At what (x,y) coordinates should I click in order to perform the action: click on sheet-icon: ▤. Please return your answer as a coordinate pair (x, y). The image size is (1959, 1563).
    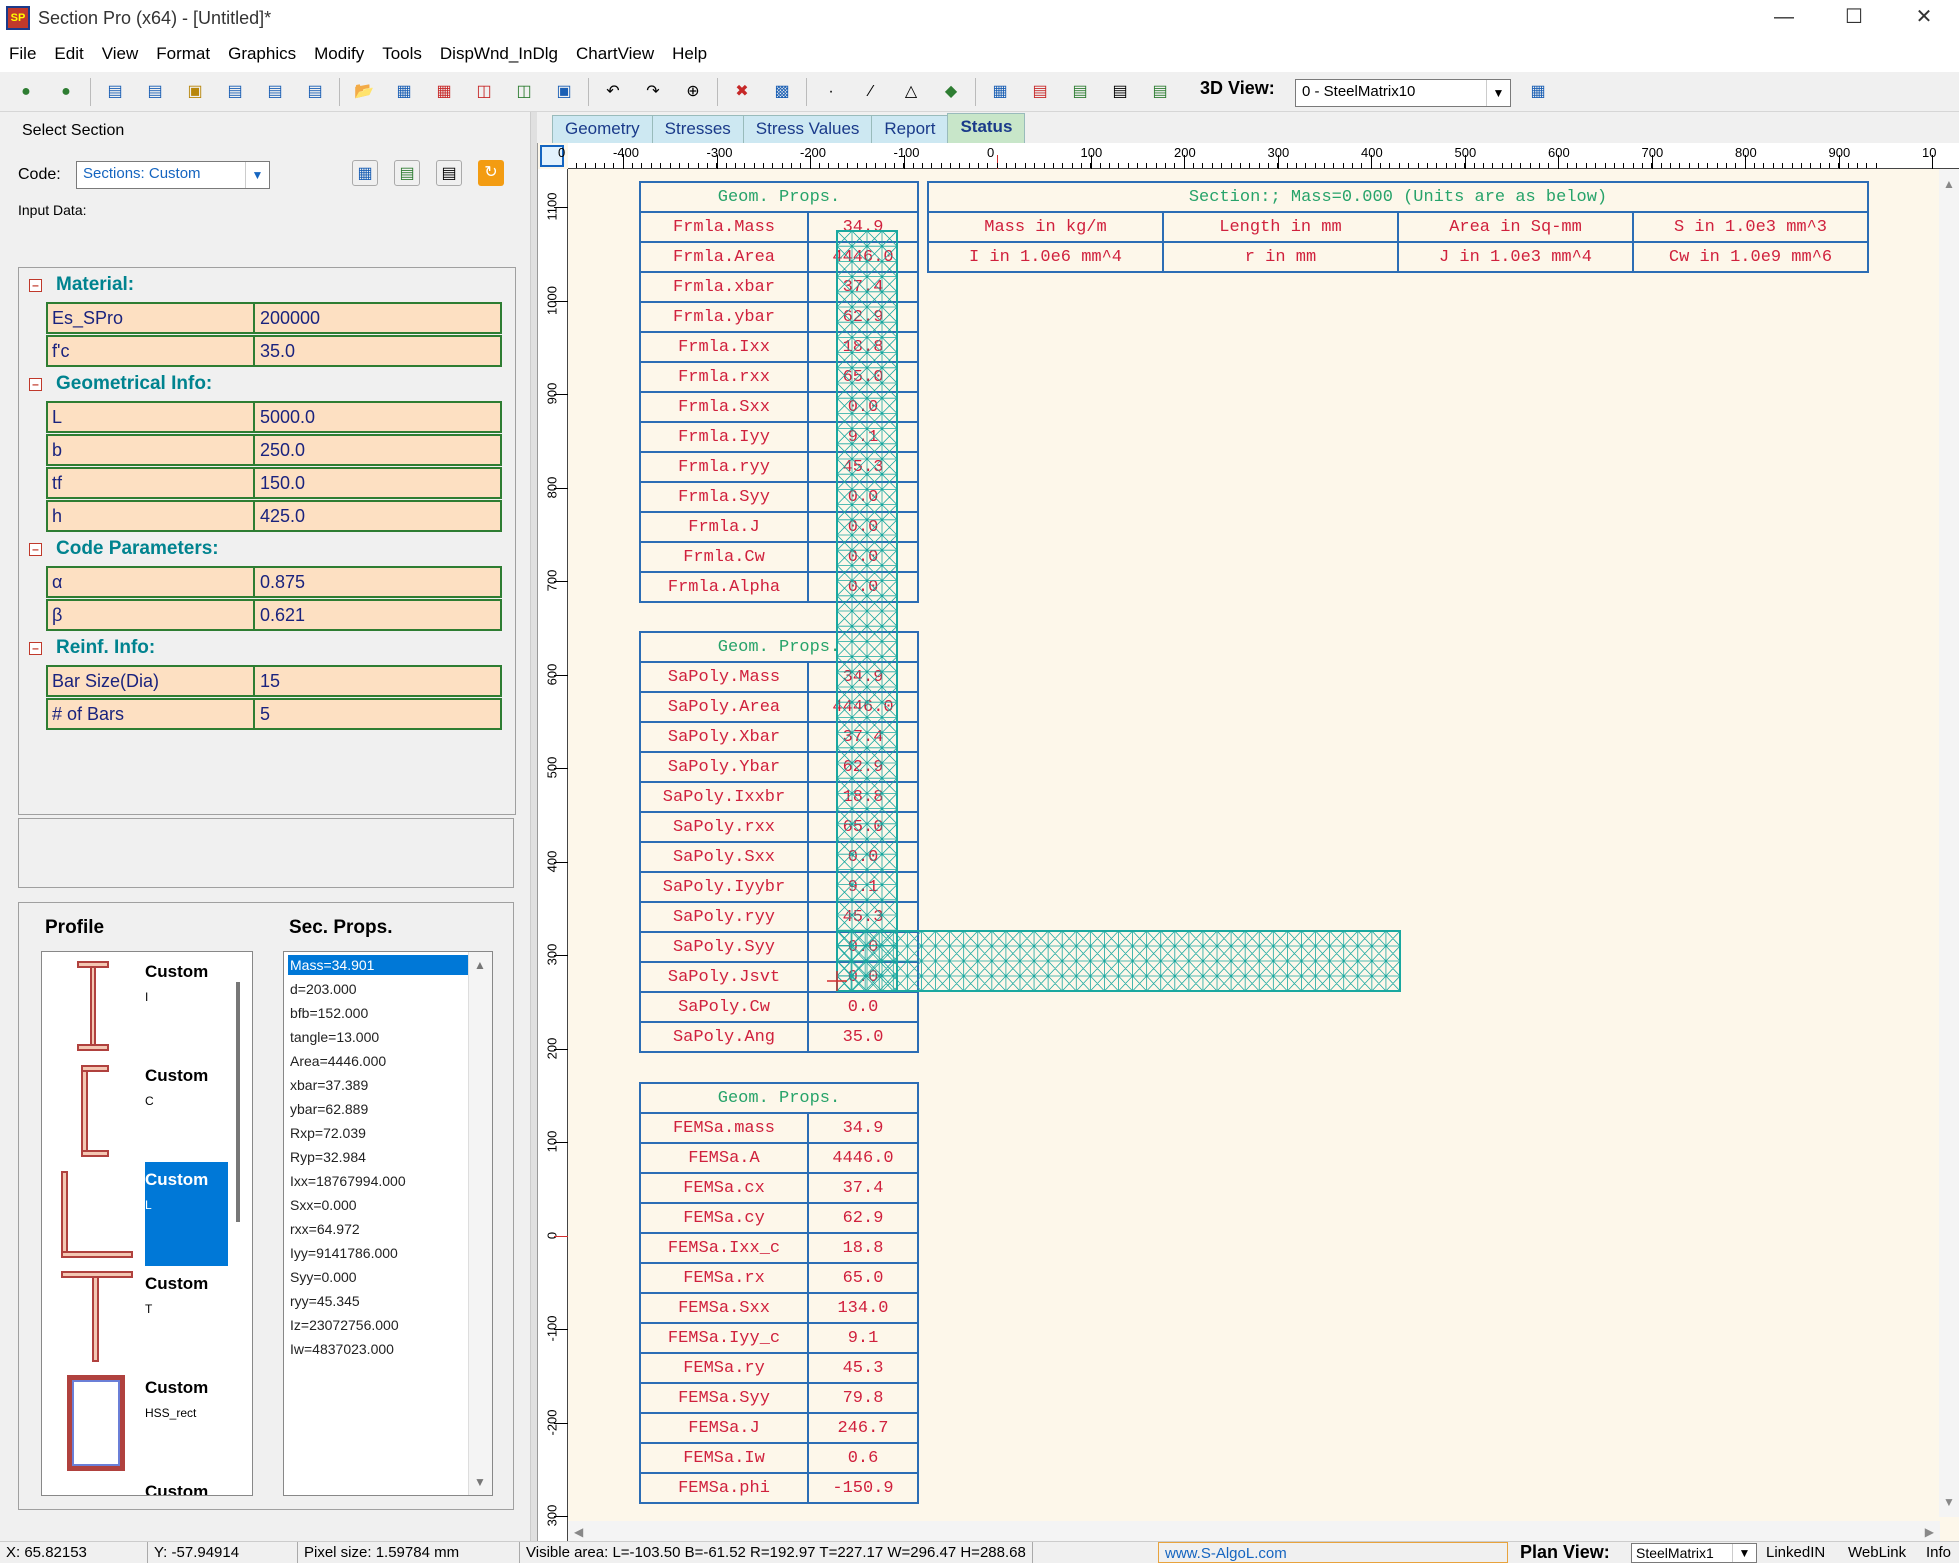
    Looking at the image, I should click on (115, 92).